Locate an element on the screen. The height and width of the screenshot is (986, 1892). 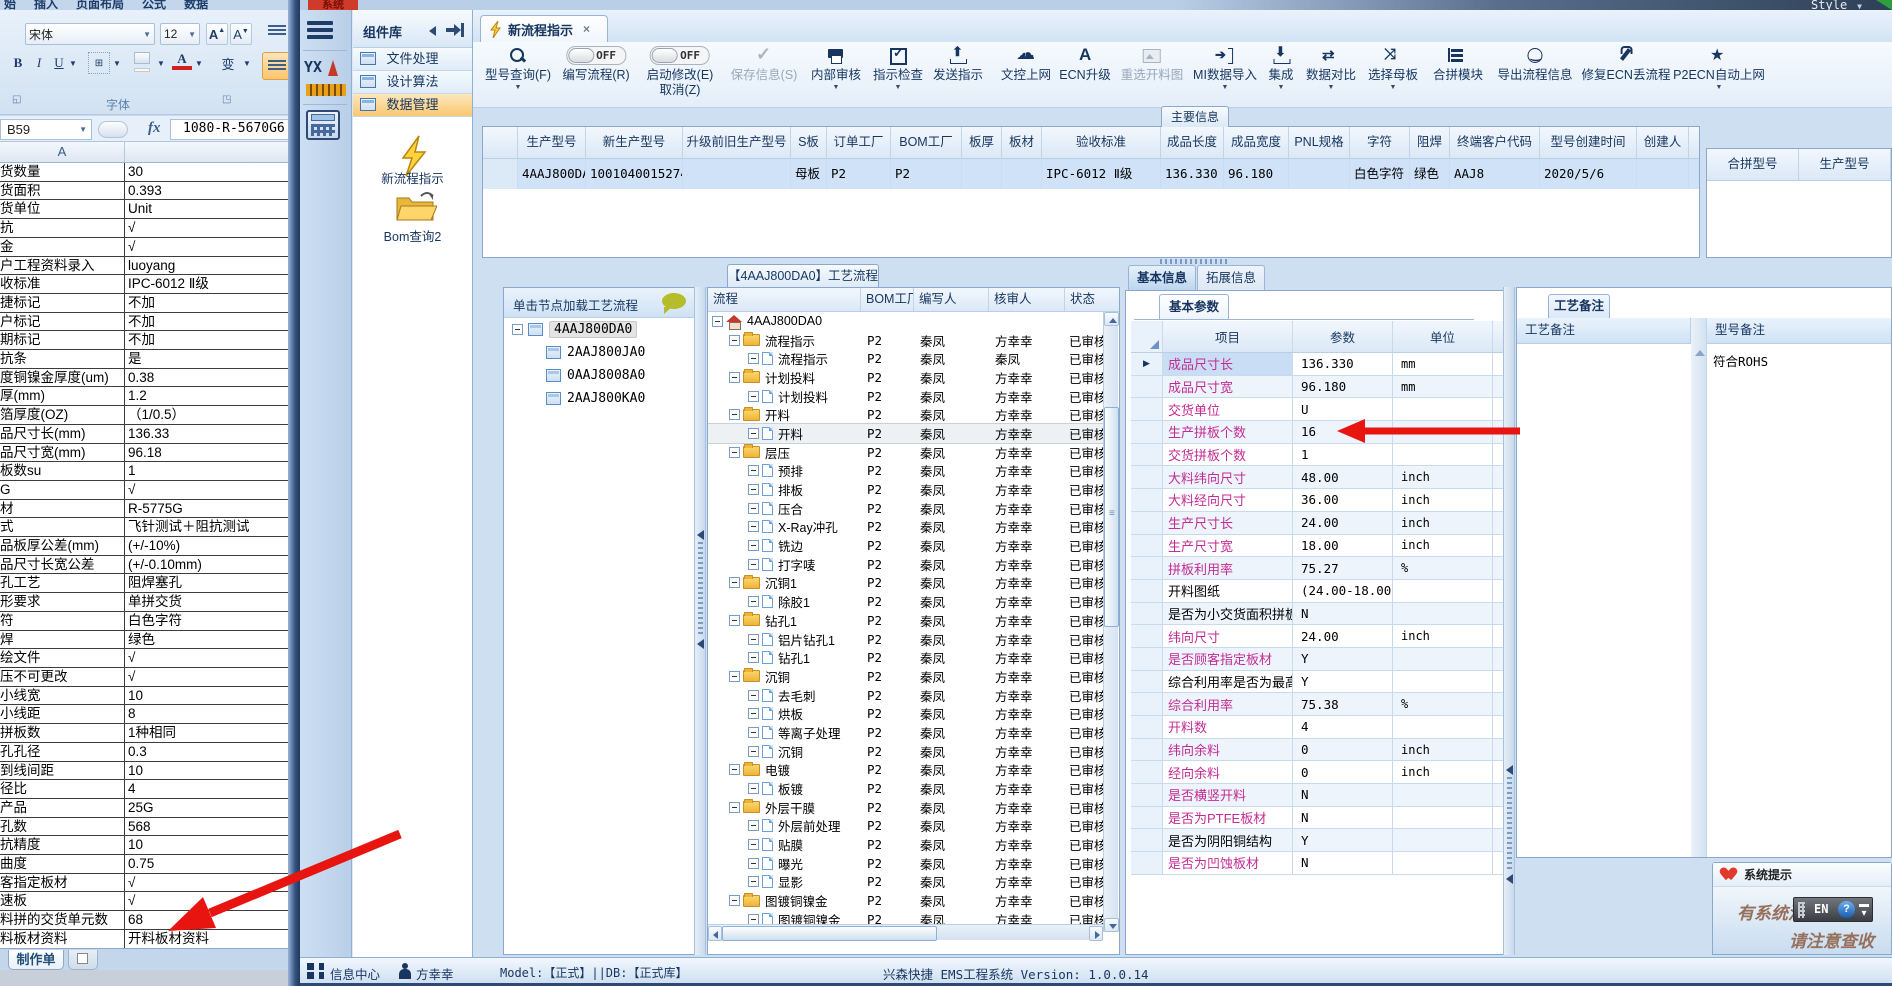
param-row: 经向余料 0 inch is located at coordinates (1320, 773).